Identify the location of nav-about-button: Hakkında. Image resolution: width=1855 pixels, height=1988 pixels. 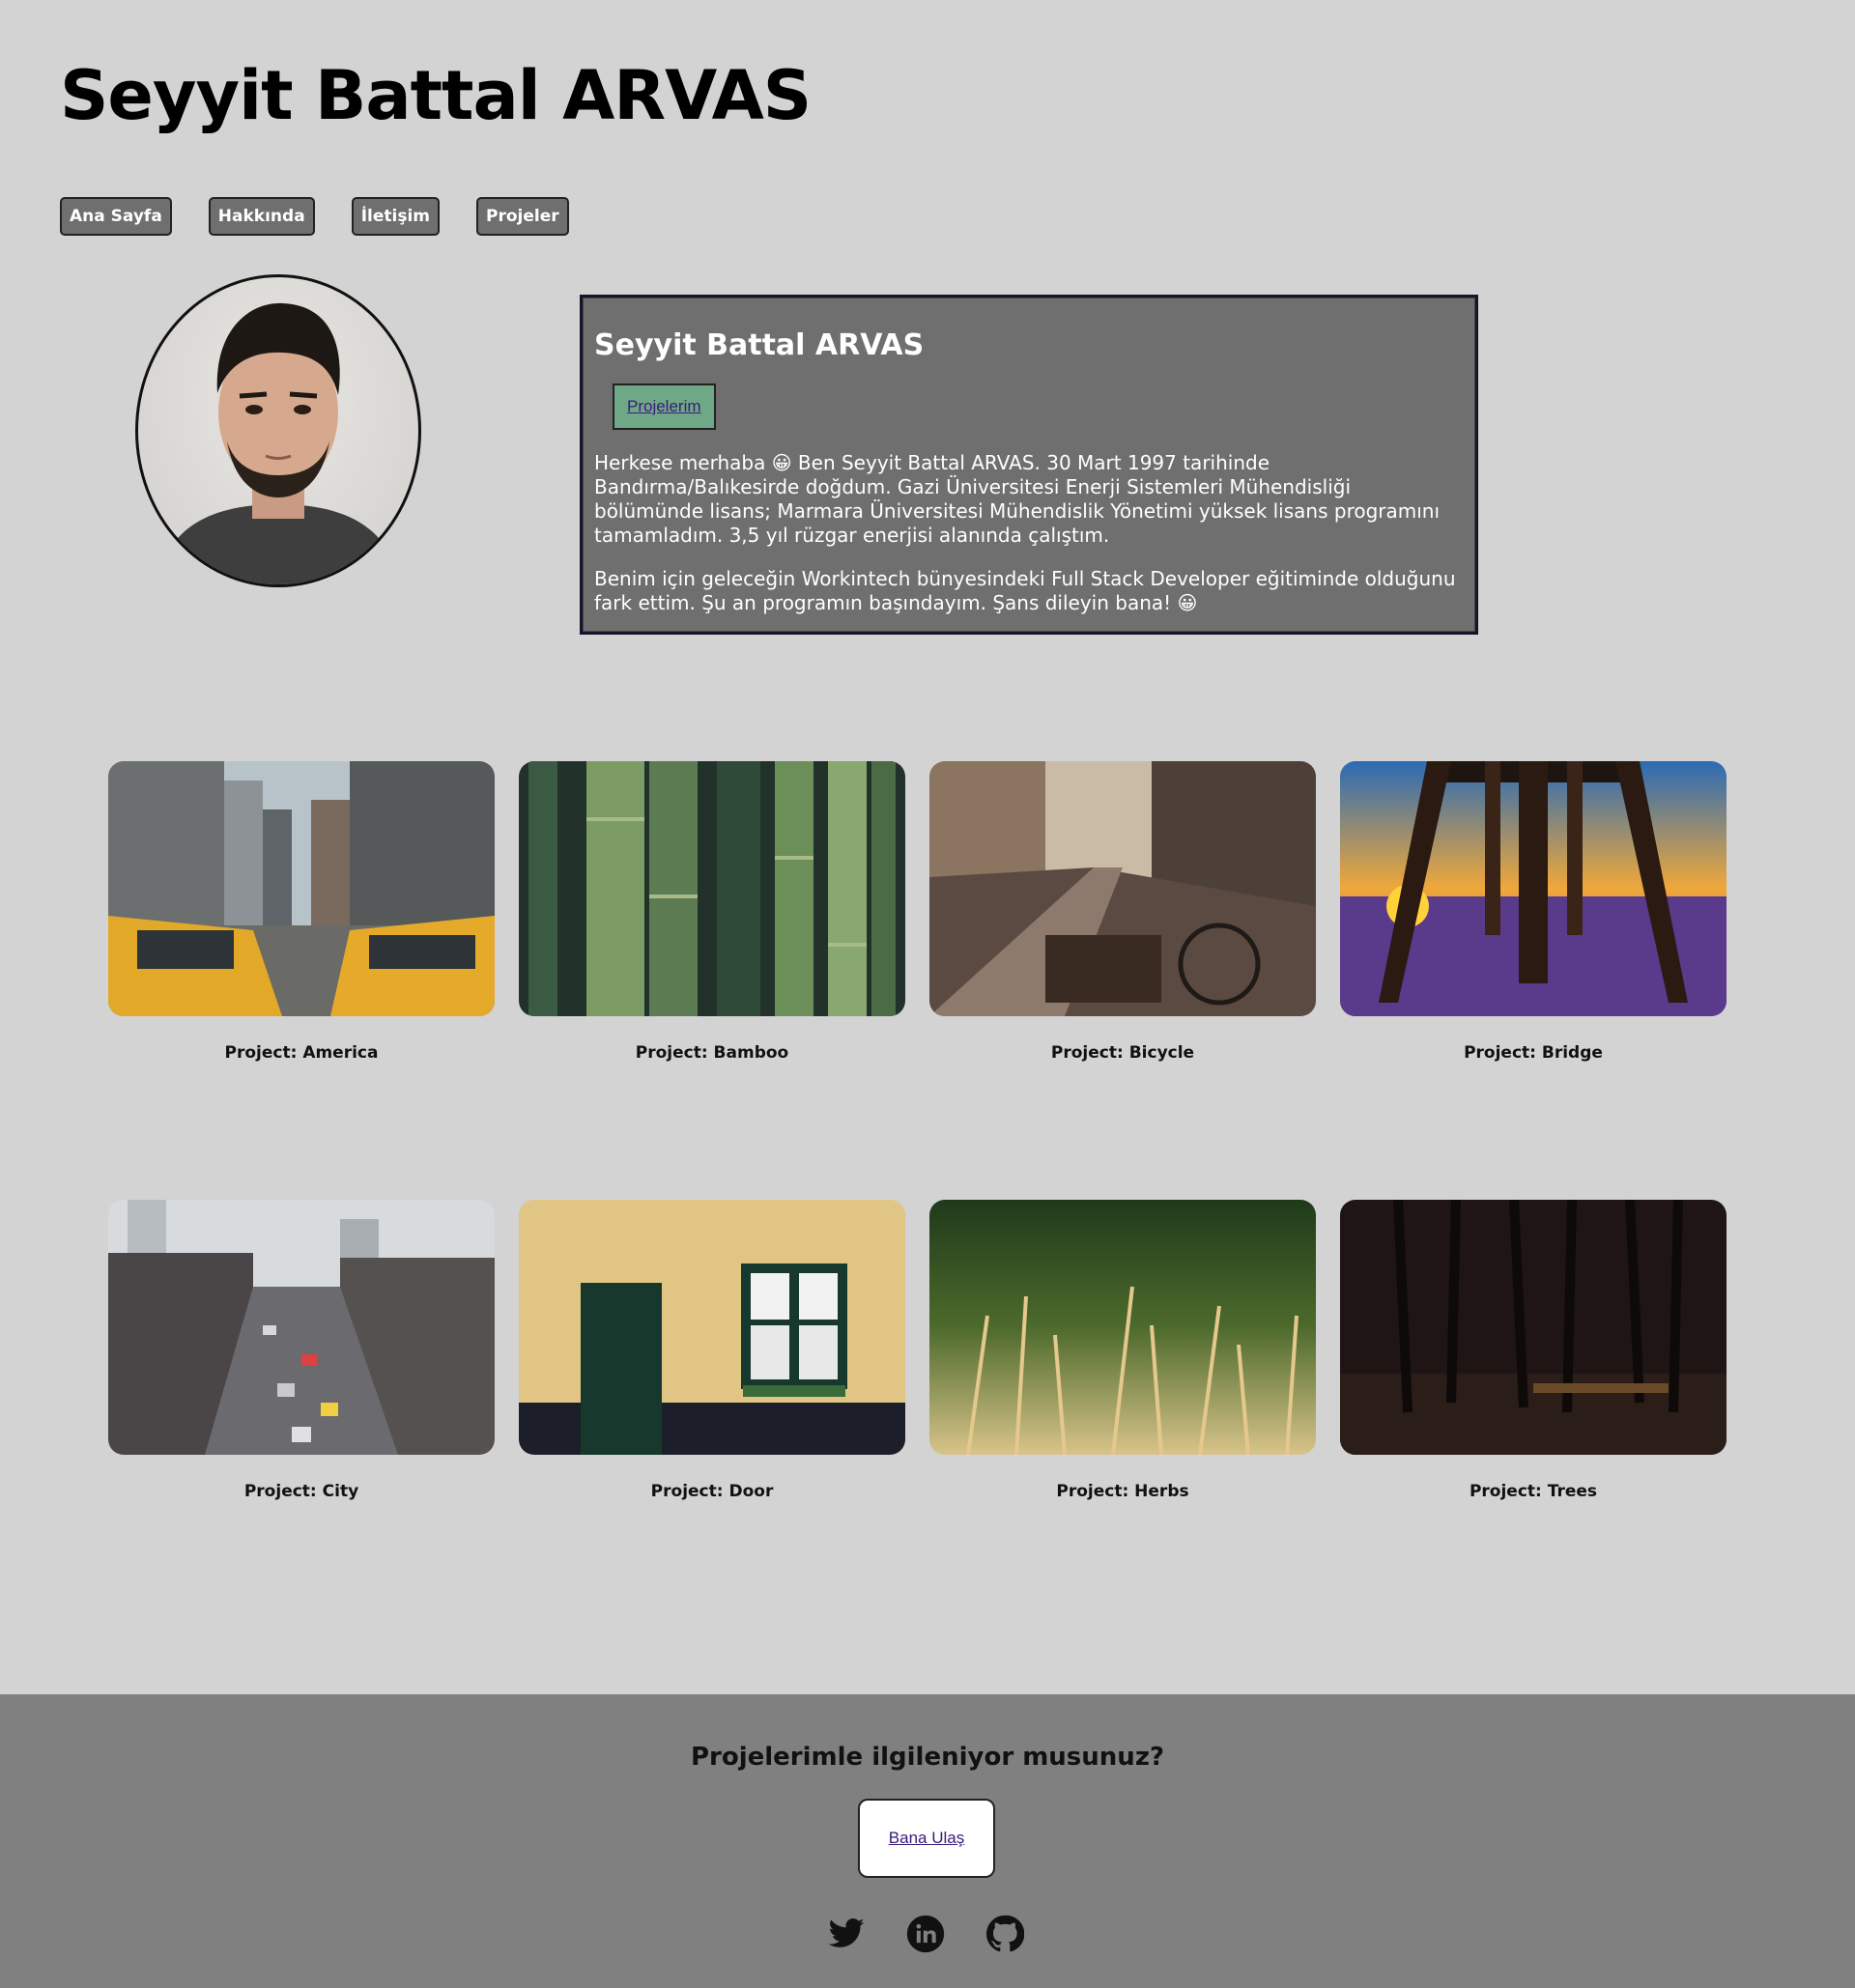
(261, 216).